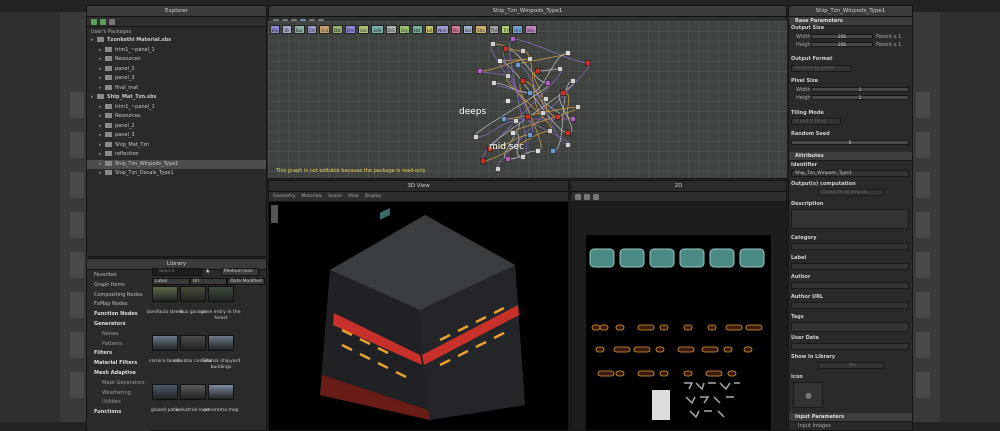 The image size is (1000, 431). I want to click on library-category: Mask Generators, so click(119, 384).